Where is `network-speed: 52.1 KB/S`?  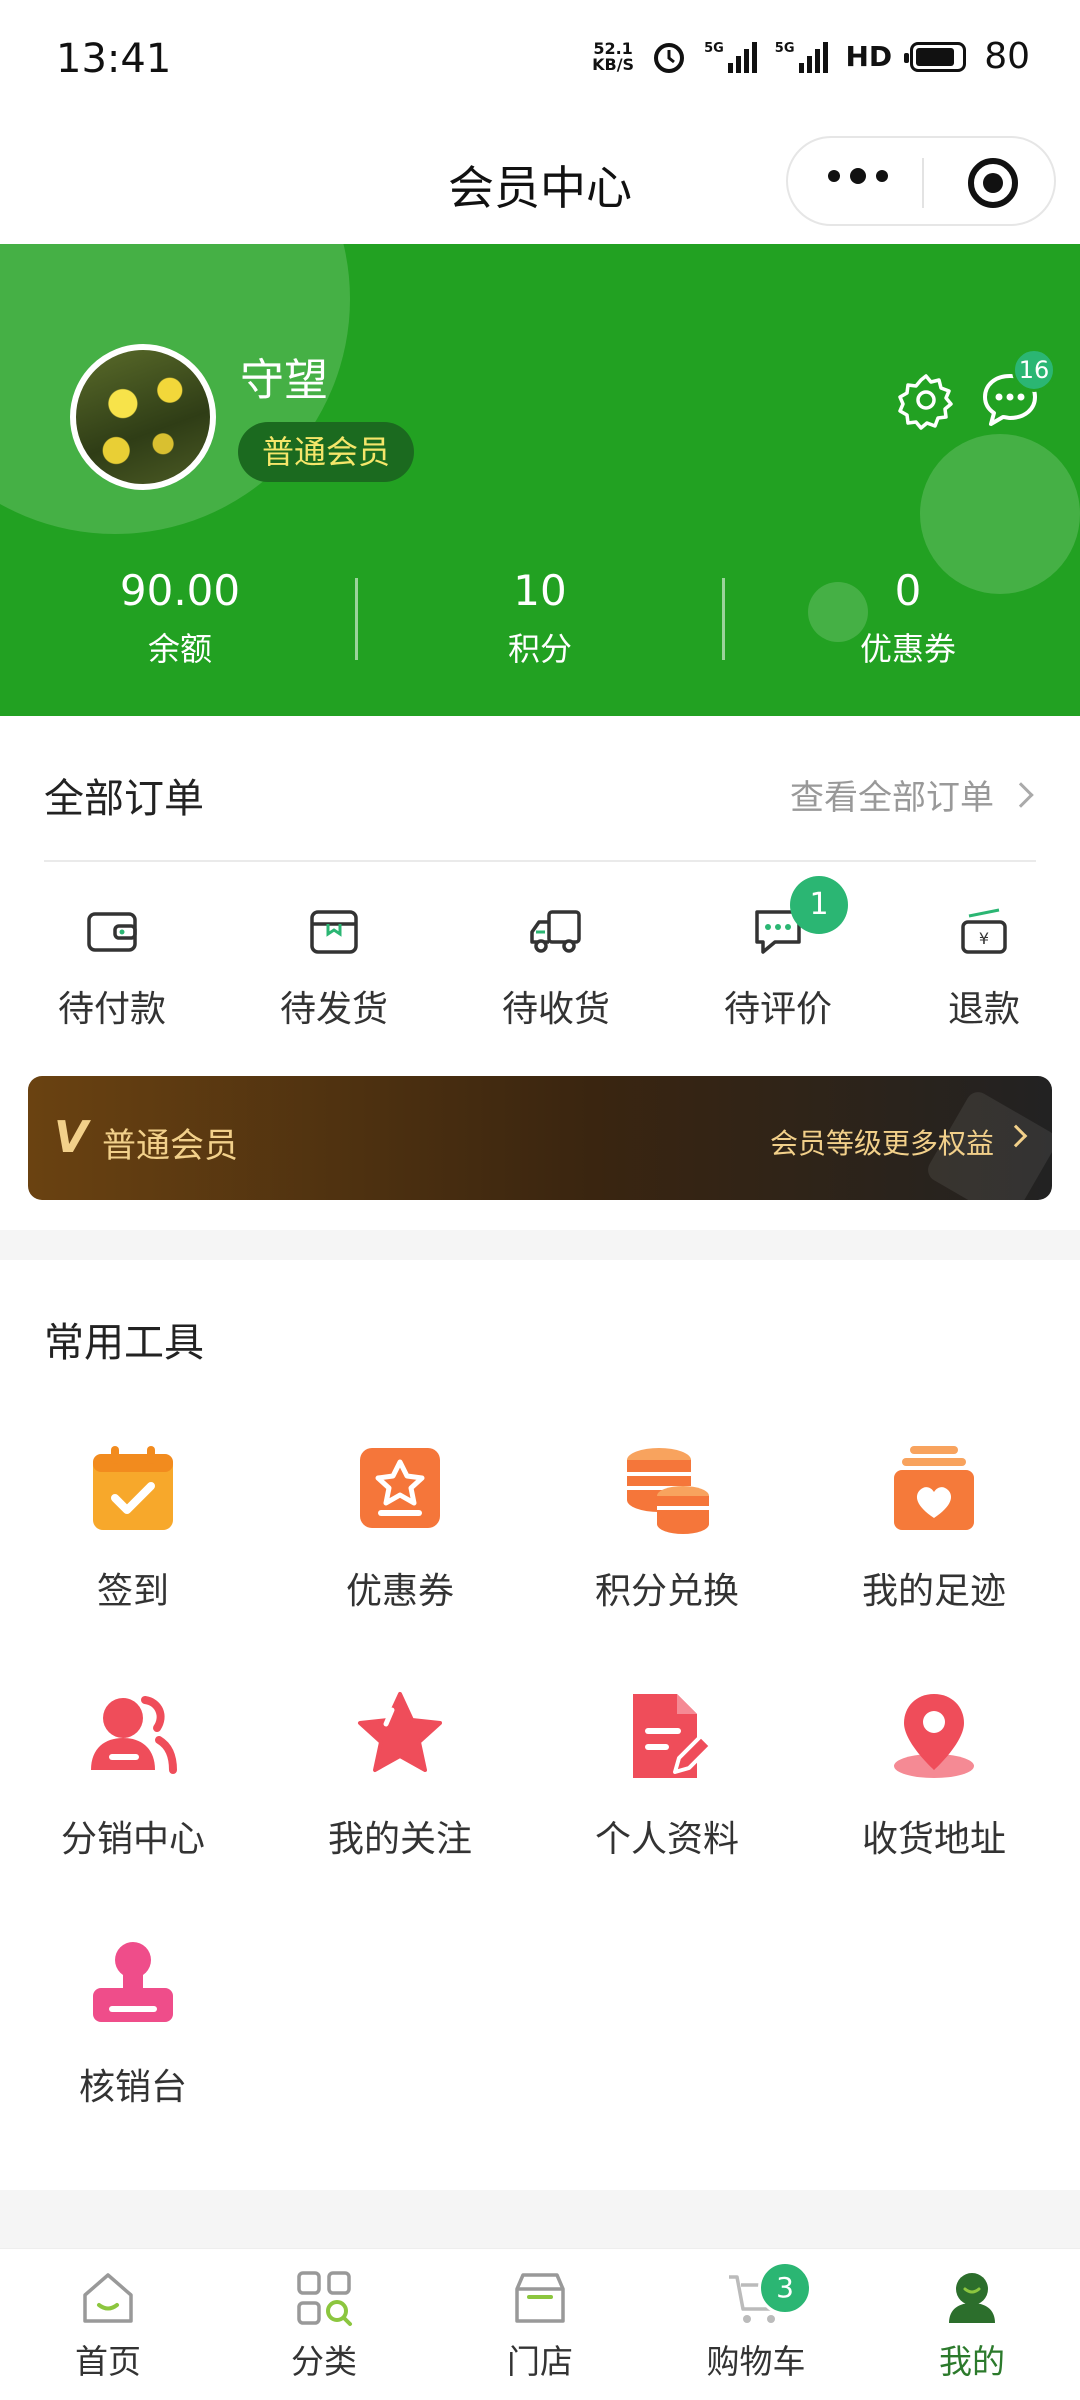
network-speed: 52.1 KB/S is located at coordinates (613, 57).